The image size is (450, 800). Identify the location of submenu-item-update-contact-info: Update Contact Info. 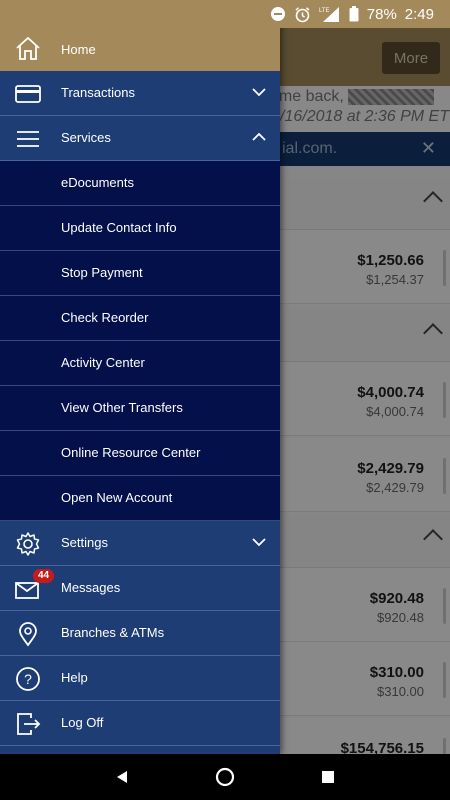
(140, 228).